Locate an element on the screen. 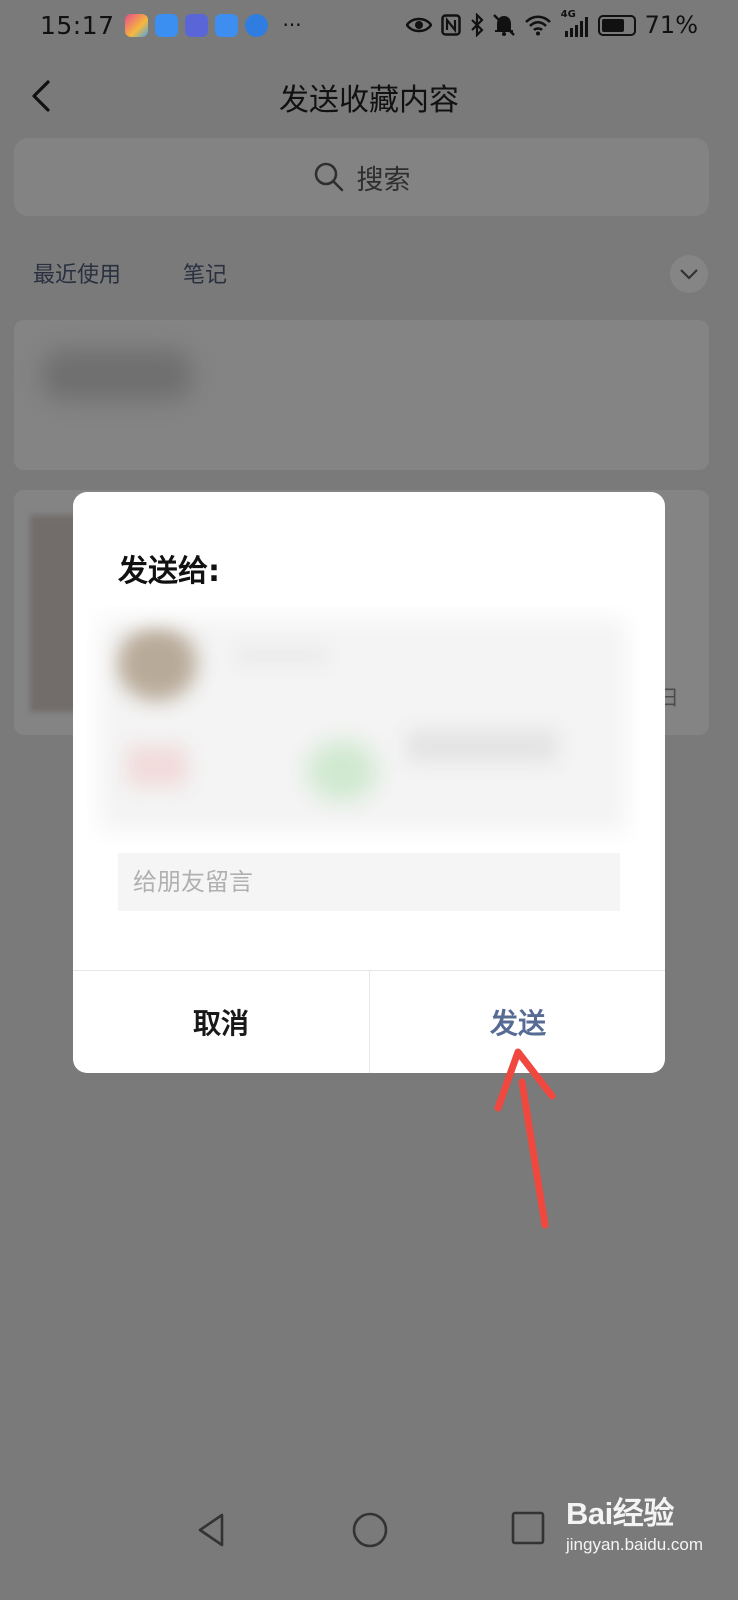  search-bar: 搜索 is located at coordinates (361, 177).